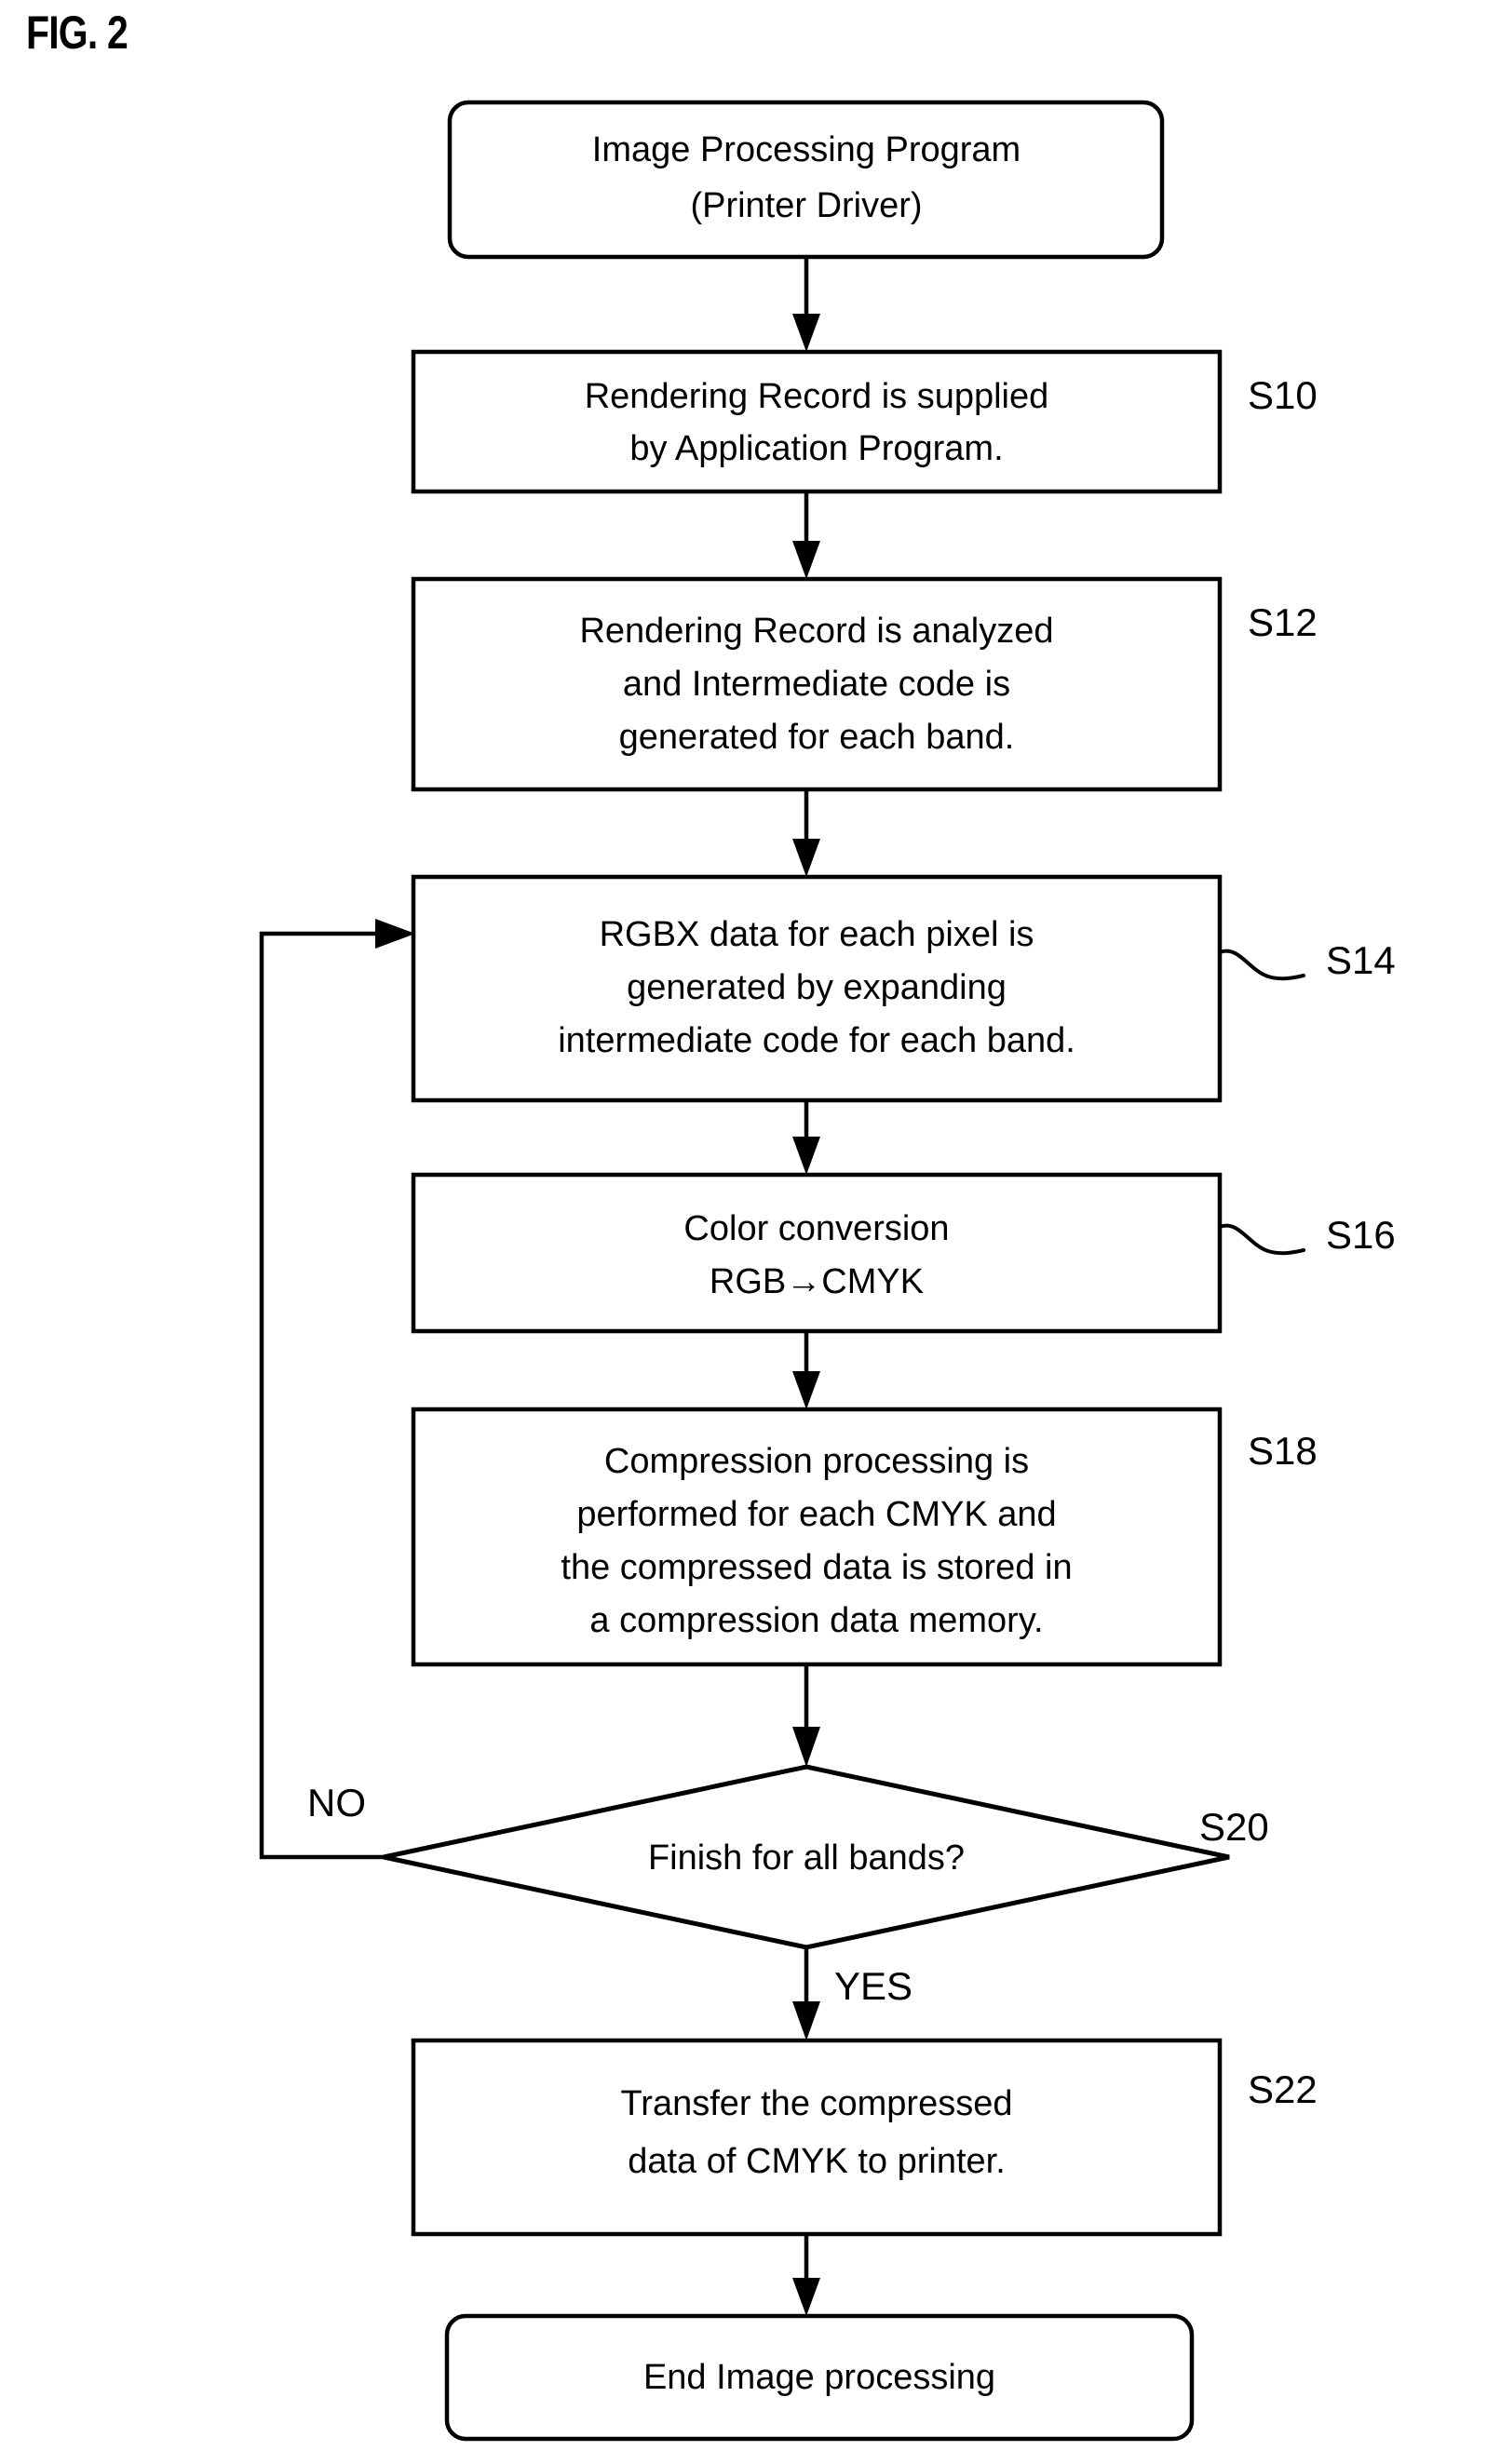  What do you see at coordinates (1261, 1239) in the screenshot?
I see `leader-line-s16` at bounding box center [1261, 1239].